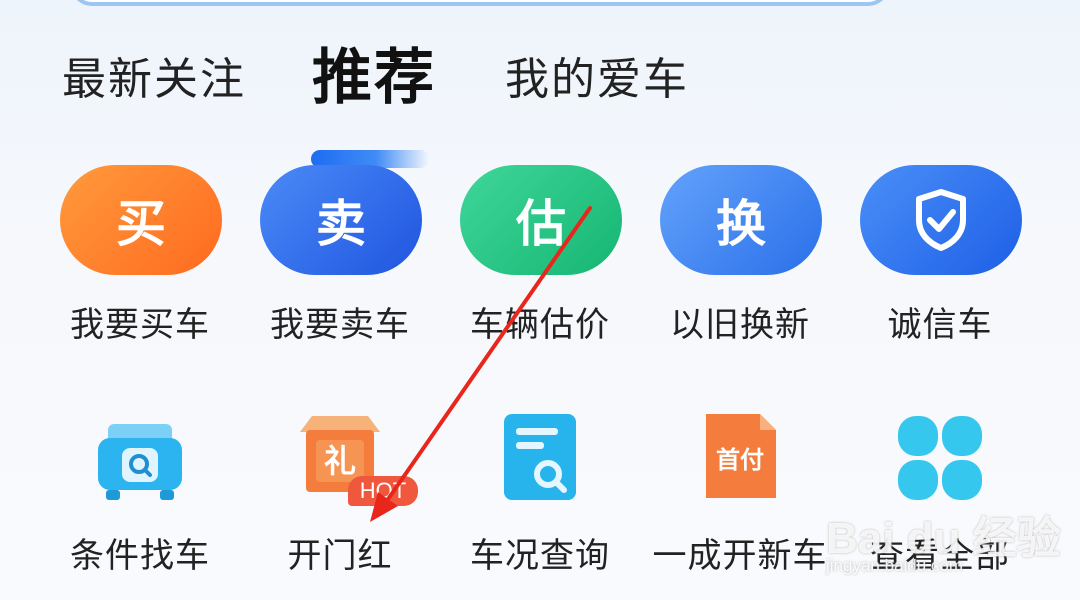 This screenshot has width=1080, height=600. What do you see at coordinates (940, 325) in the screenshot?
I see `service-label: 诚信车` at bounding box center [940, 325].